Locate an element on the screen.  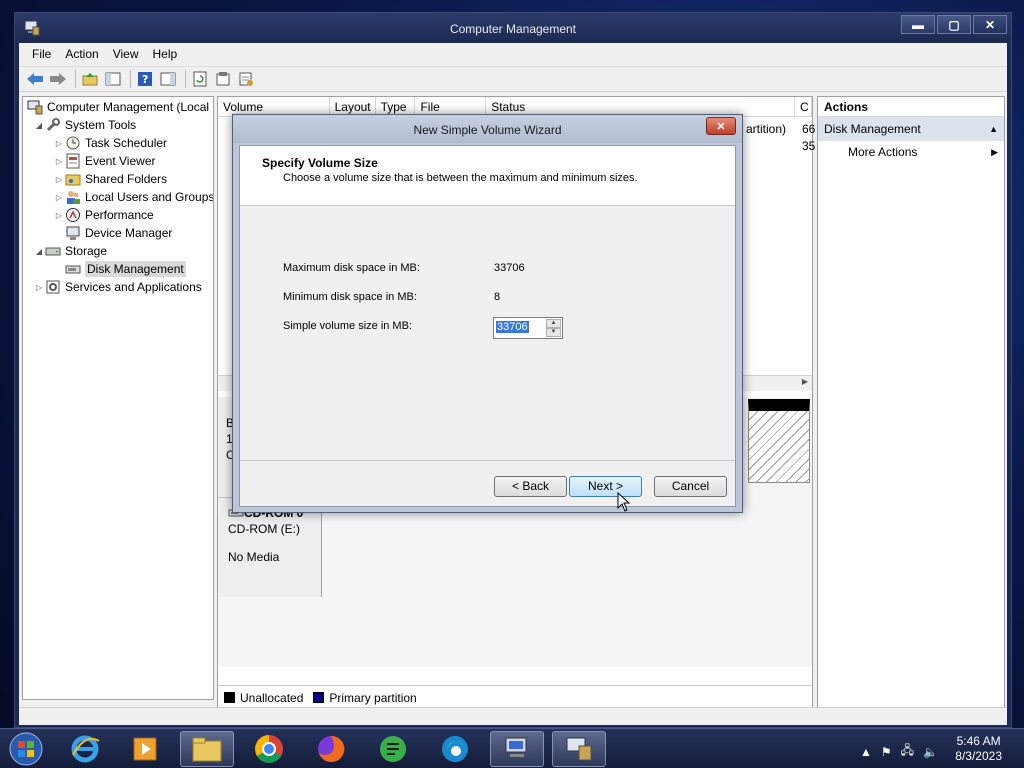
start-button is located at coordinates (26, 749).